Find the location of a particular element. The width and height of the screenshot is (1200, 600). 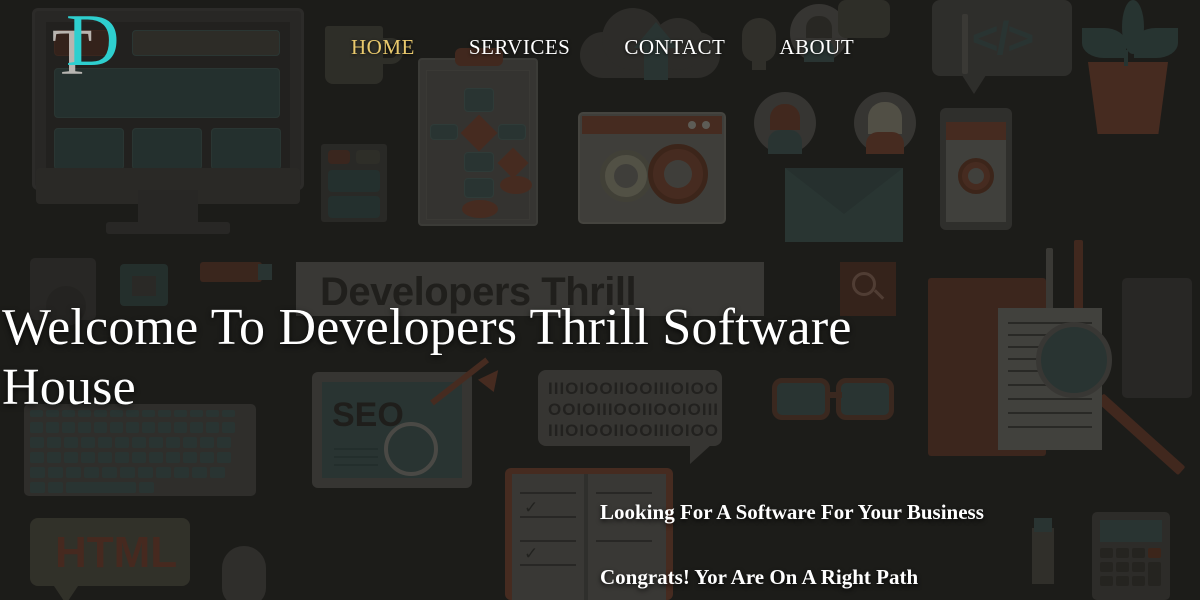

nav-link-about: ABOUT is located at coordinates (816, 47).